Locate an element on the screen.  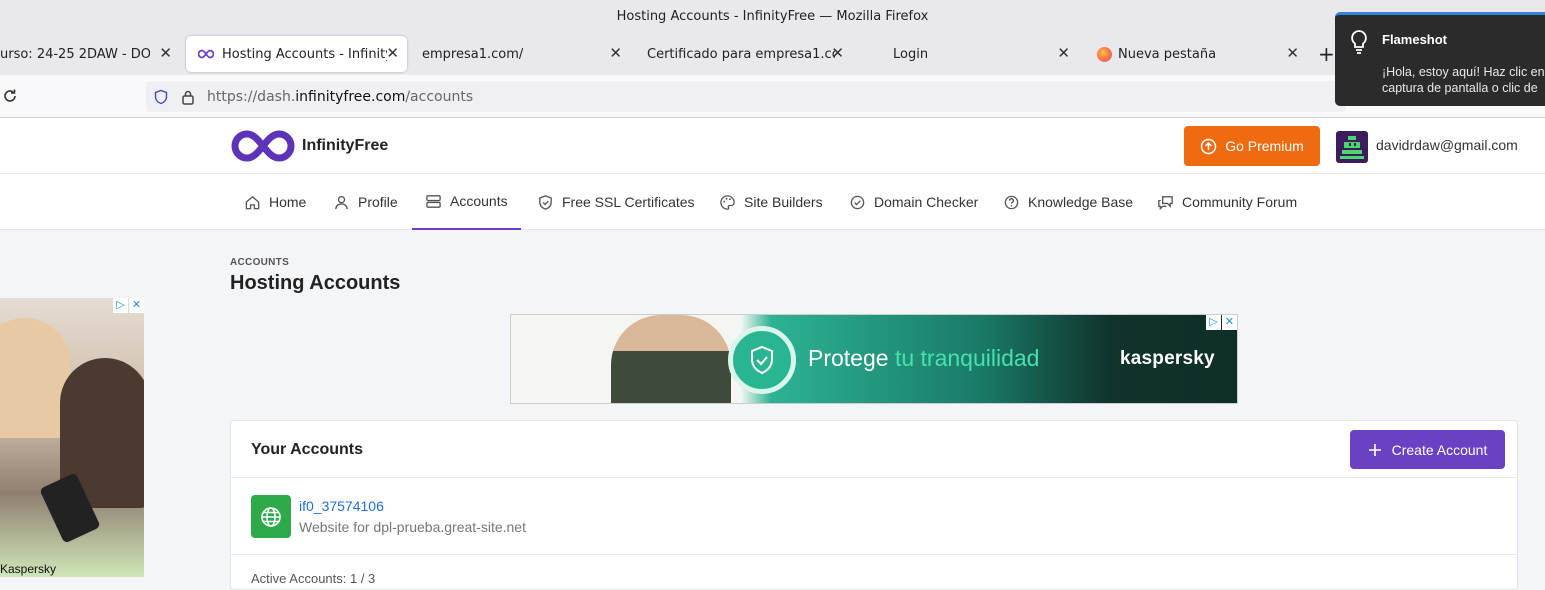
user-icon is located at coordinates (341, 202).